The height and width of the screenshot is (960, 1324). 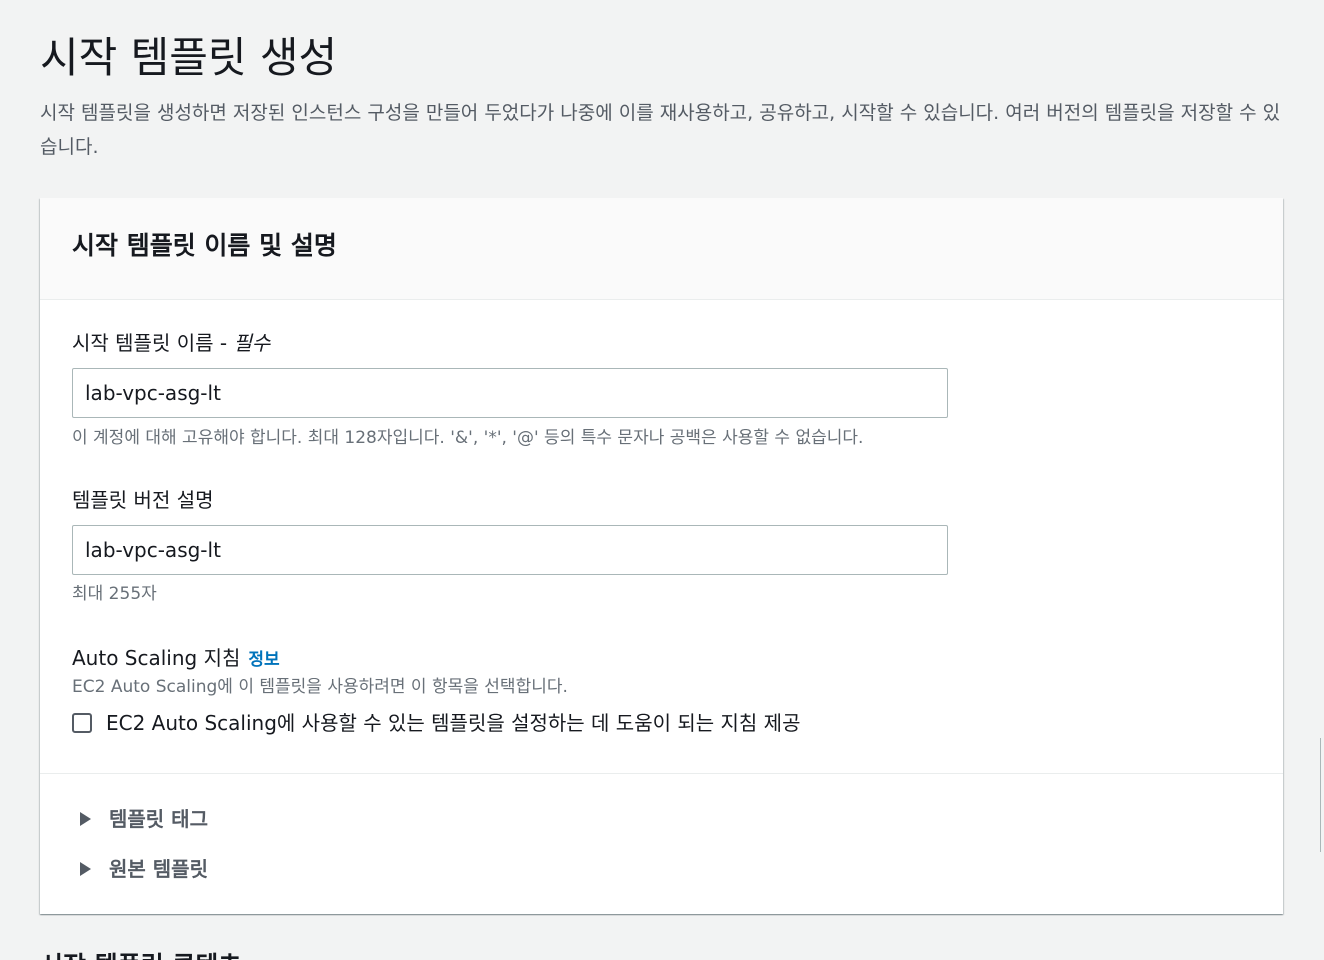 What do you see at coordinates (158, 819) in the screenshot?
I see `template-tags-label: 템플릿 태그` at bounding box center [158, 819].